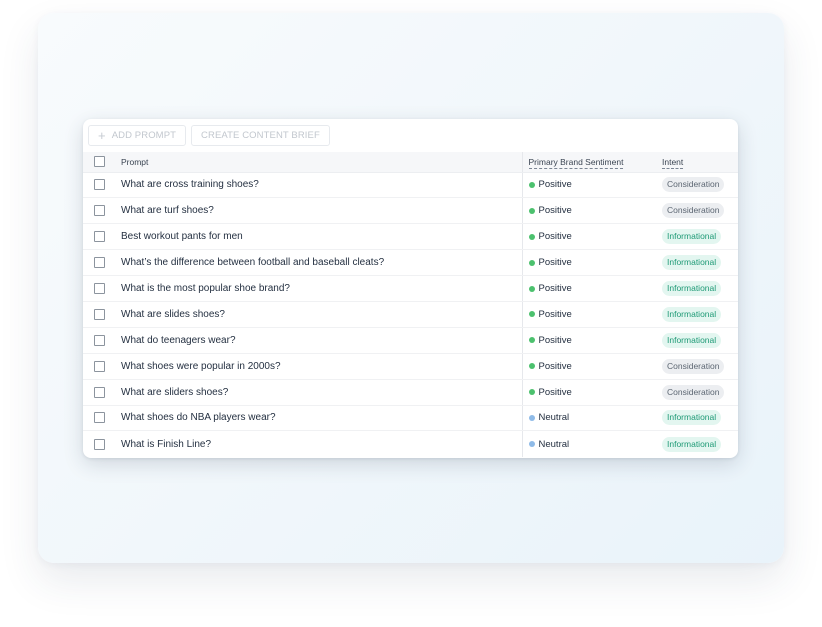 The image size is (822, 627). What do you see at coordinates (318, 418) in the screenshot?
I see `prompt-cell: What shoes do NBA players wear?` at bounding box center [318, 418].